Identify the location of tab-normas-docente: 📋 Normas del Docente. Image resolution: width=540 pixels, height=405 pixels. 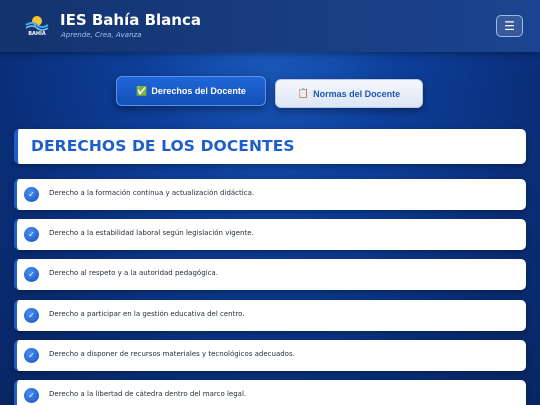
(349, 93).